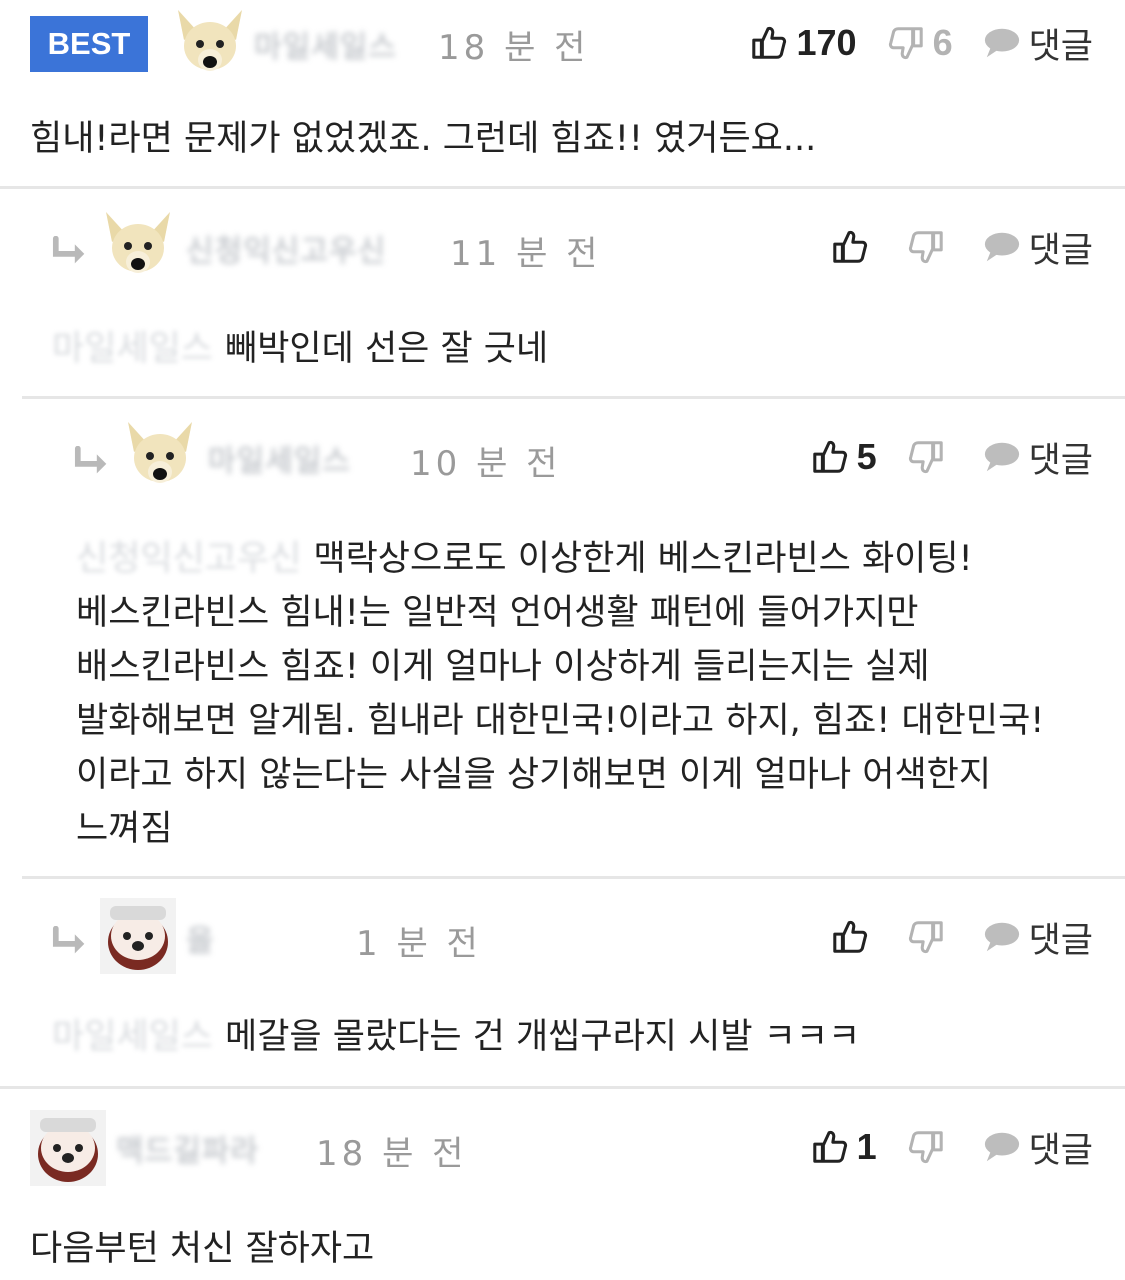 Image resolution: width=1125 pixels, height=1280 pixels. I want to click on comment-text-row: 마일세일스 빼박인데 선은 잘 긋네, so click(300, 349).